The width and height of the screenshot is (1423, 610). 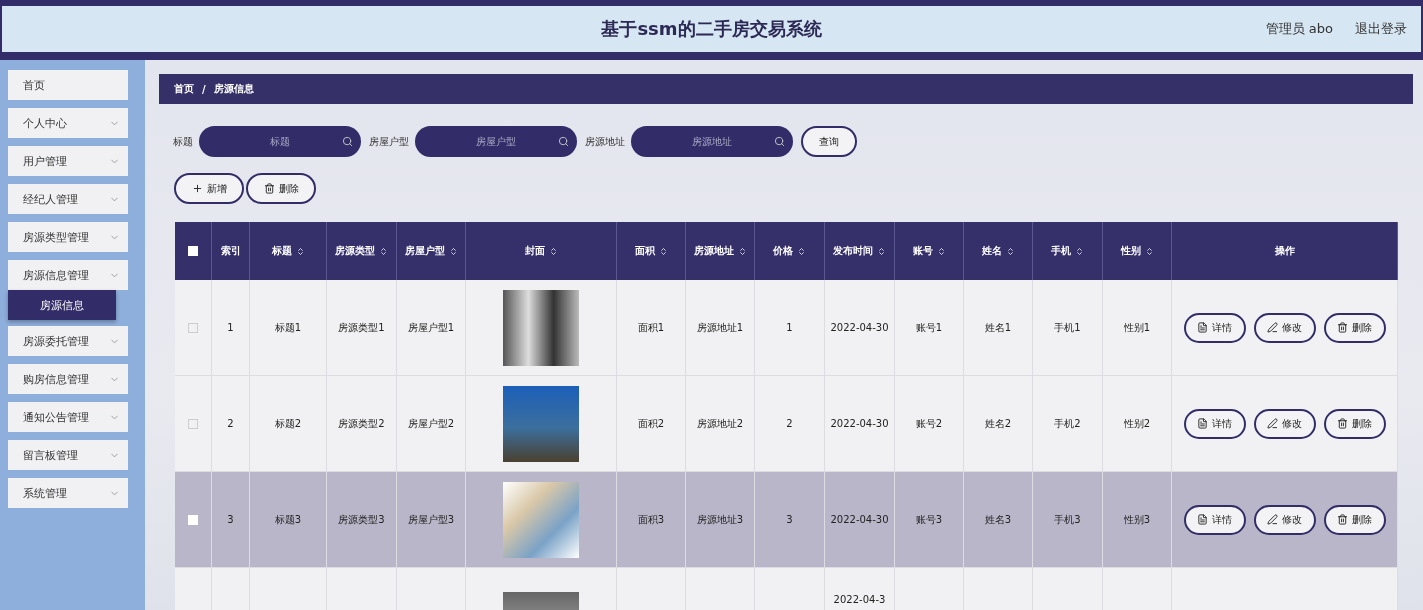 I want to click on sidebar-item: 通知公告管理, so click(x=68, y=417).